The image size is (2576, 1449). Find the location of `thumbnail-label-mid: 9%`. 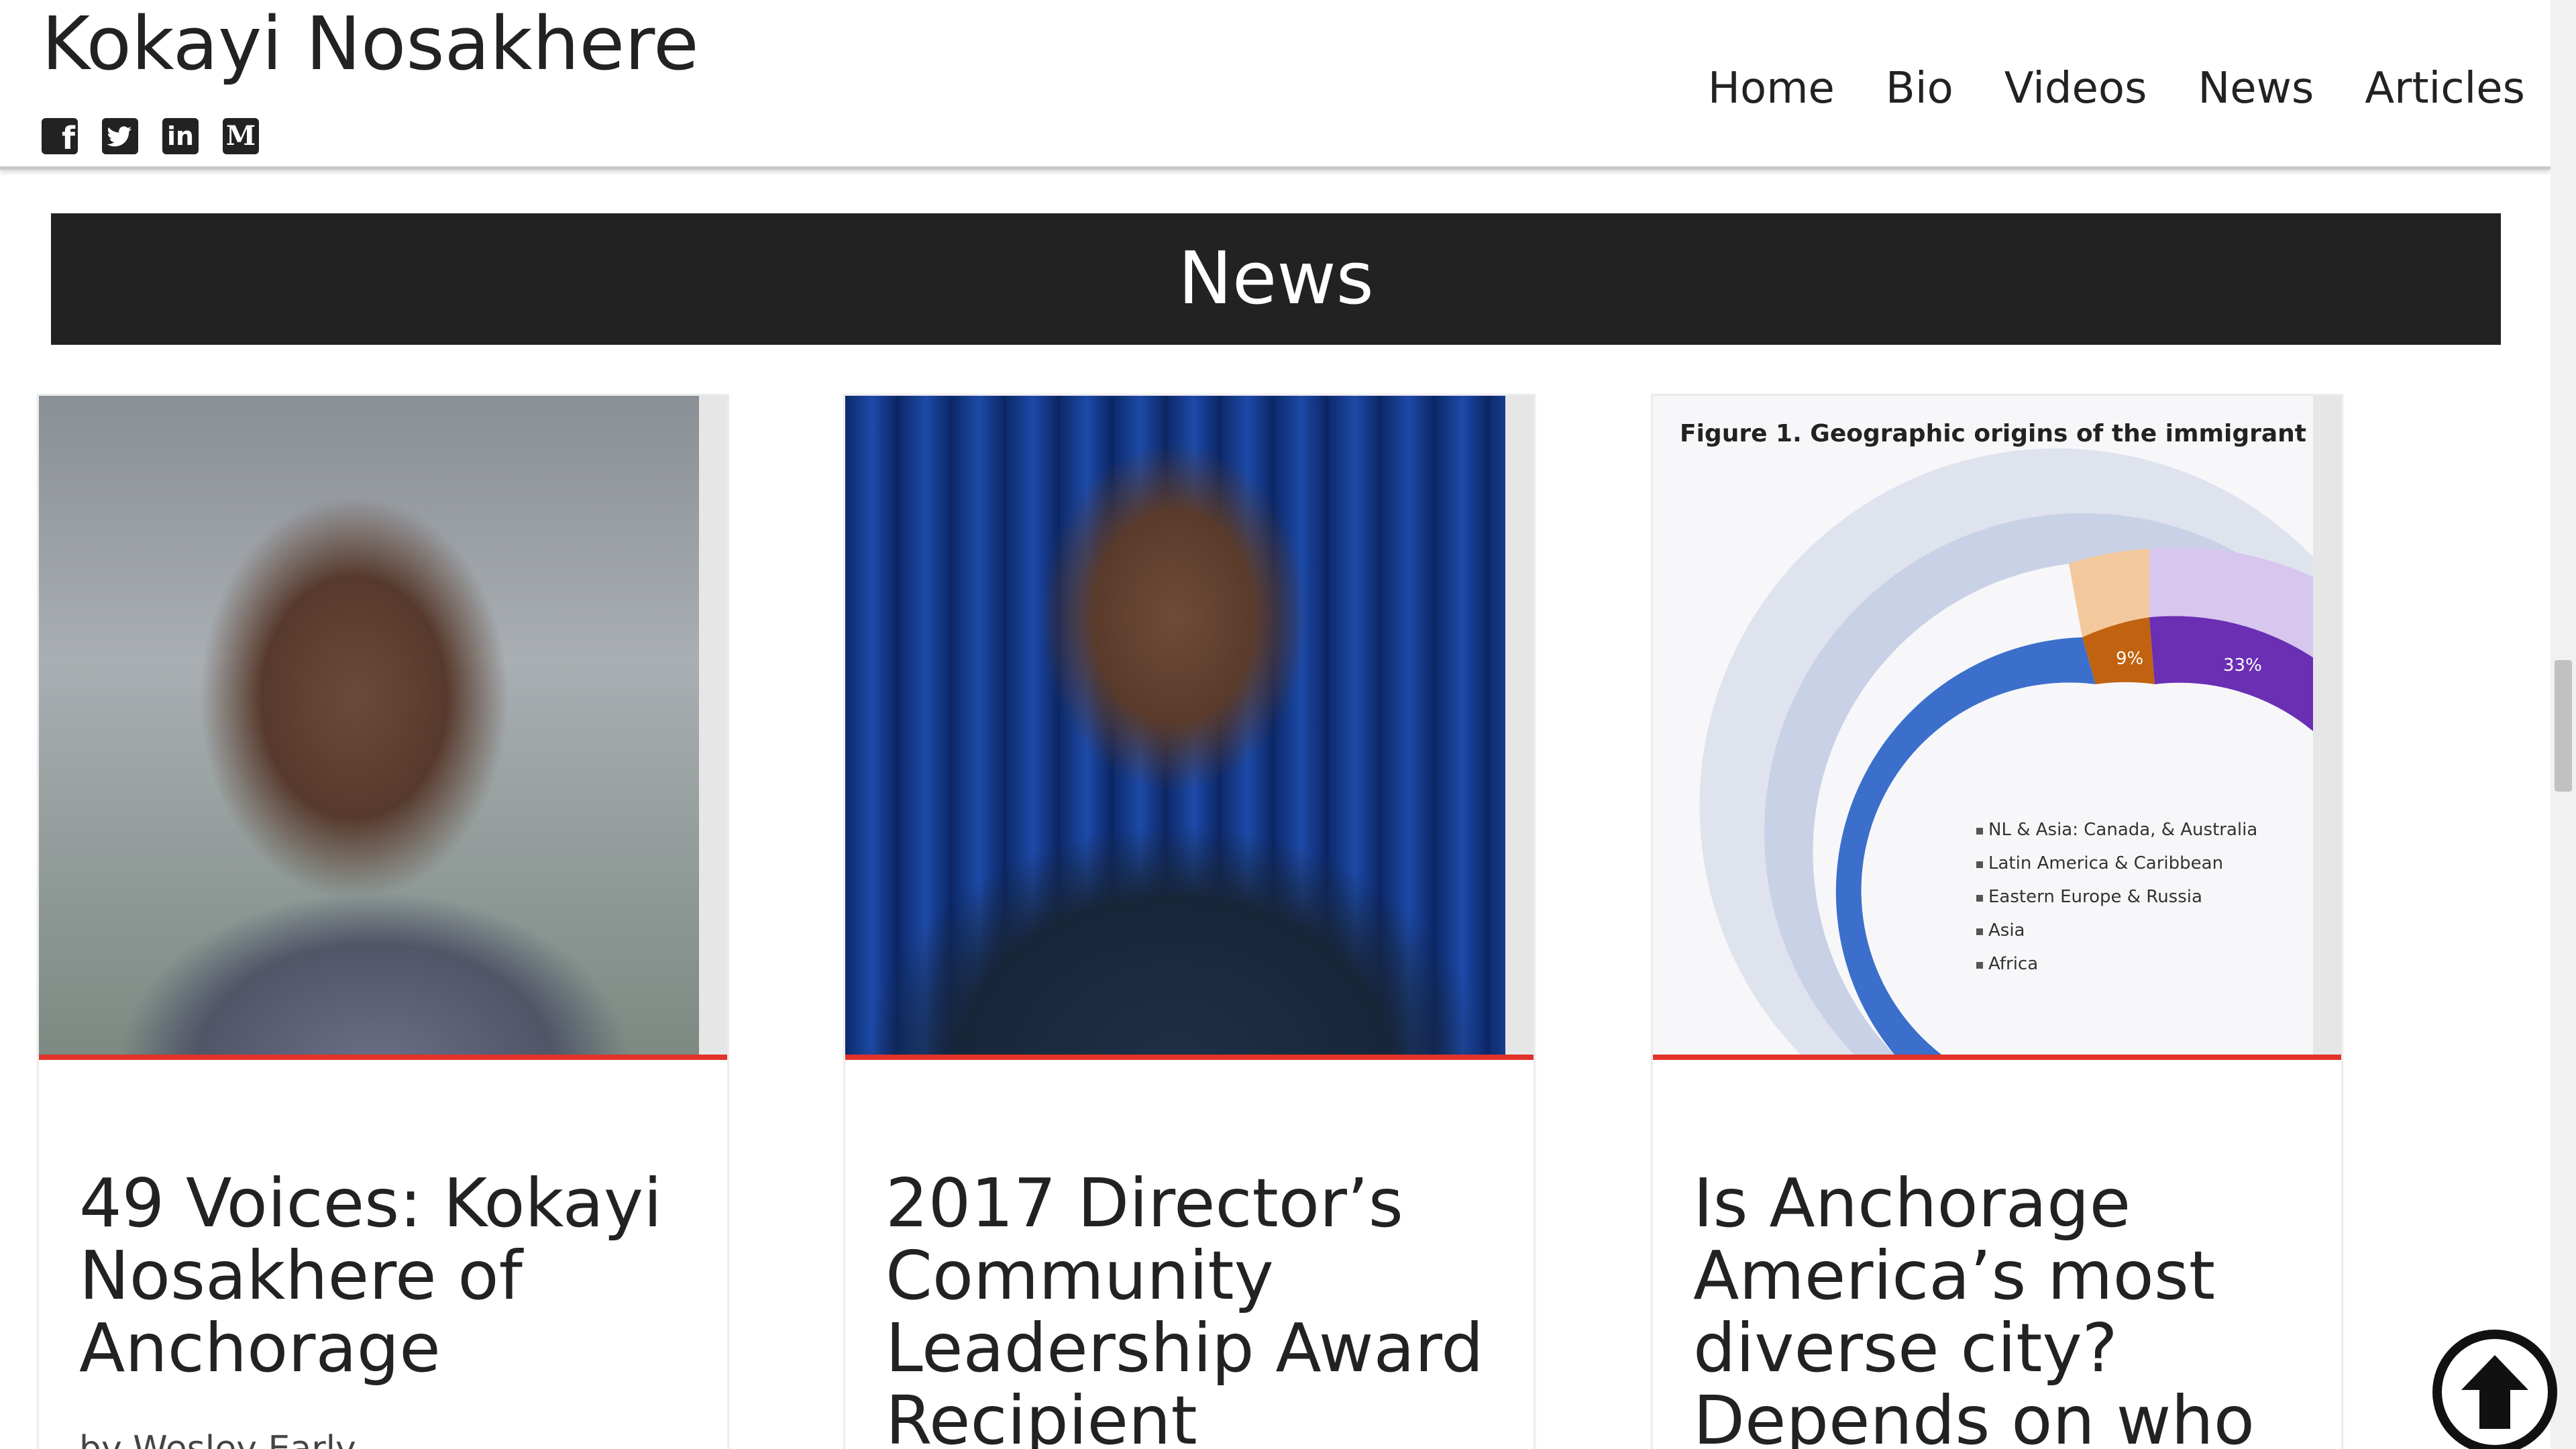

thumbnail-label-mid: 9% is located at coordinates (2129, 659).